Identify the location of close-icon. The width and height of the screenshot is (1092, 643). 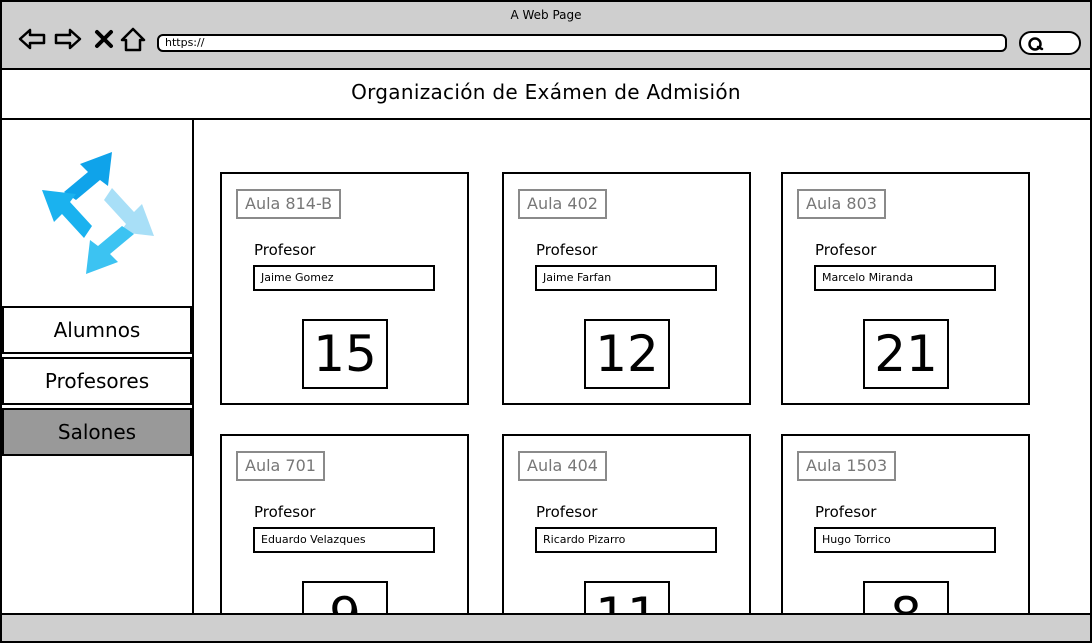
(104, 39).